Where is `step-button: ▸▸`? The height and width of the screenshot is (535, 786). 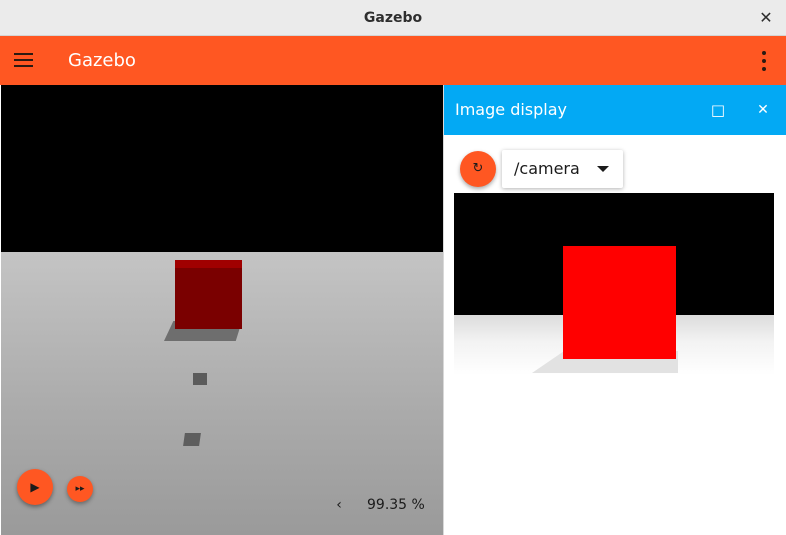
step-button: ▸▸ is located at coordinates (80, 489).